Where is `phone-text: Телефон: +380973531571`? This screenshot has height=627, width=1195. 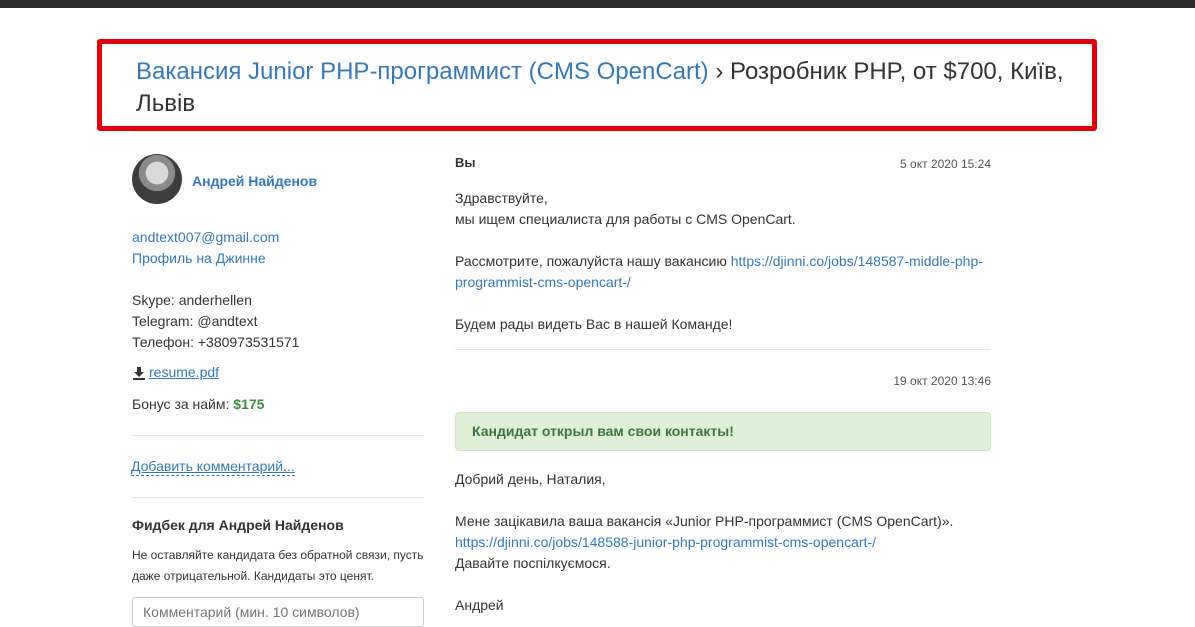
phone-text: Телефон: +380973531571 is located at coordinates (216, 342).